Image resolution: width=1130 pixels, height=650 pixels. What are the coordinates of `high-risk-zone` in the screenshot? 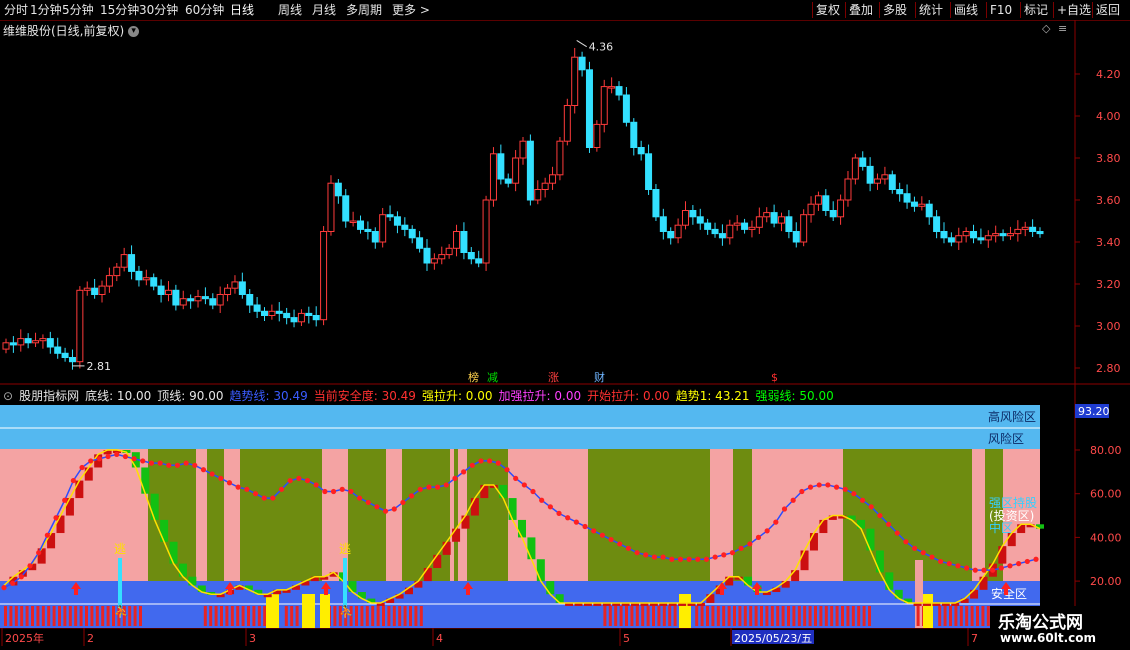 It's located at (520, 416).